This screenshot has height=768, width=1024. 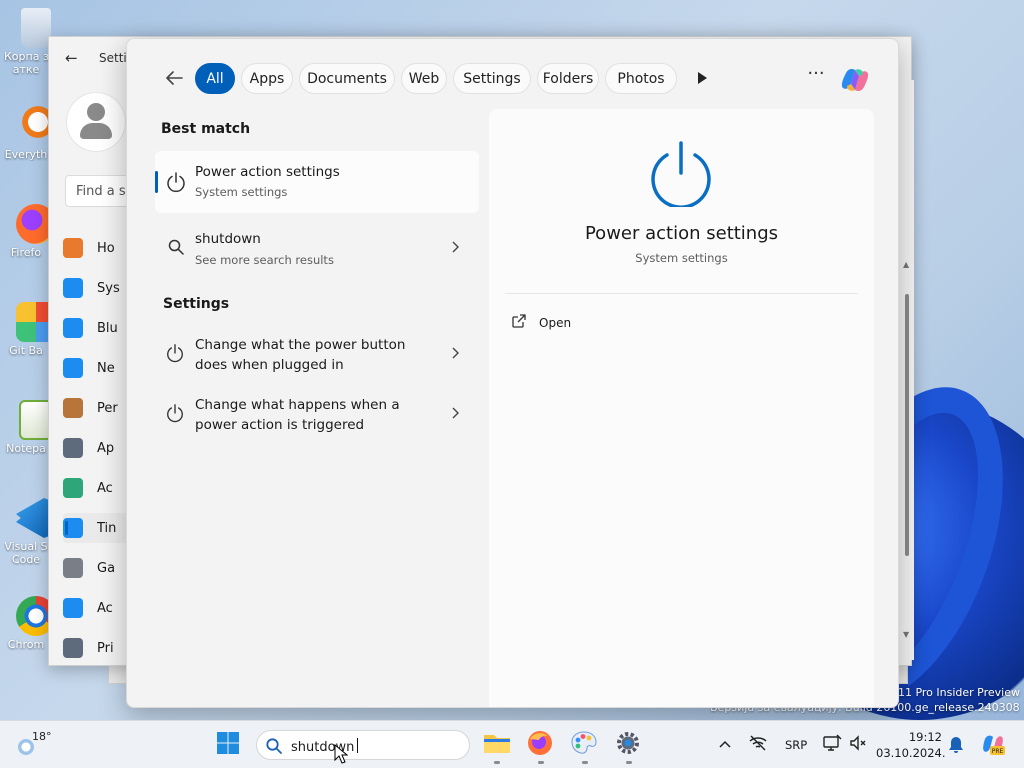 I want to click on clock: 19:12 03.10.2024., so click(x=911, y=745).